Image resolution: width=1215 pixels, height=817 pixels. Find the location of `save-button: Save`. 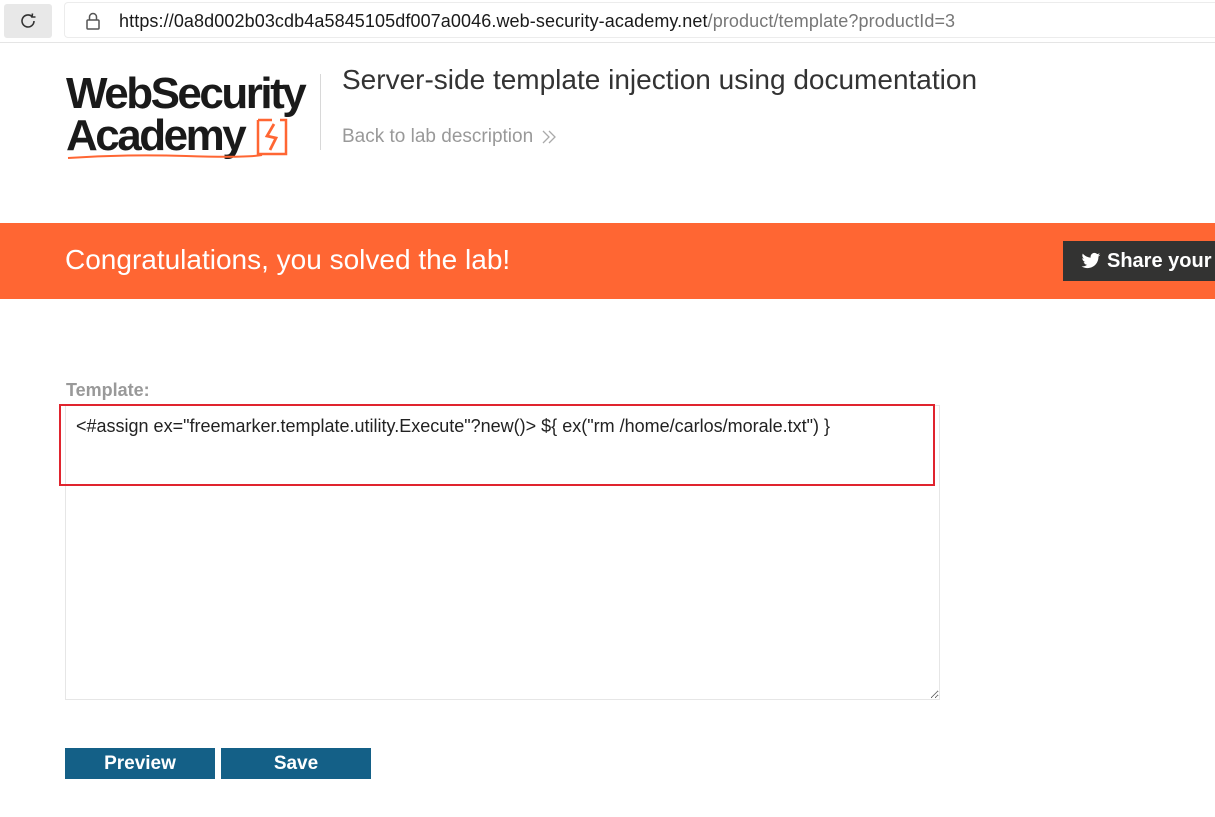

save-button: Save is located at coordinates (296, 763).